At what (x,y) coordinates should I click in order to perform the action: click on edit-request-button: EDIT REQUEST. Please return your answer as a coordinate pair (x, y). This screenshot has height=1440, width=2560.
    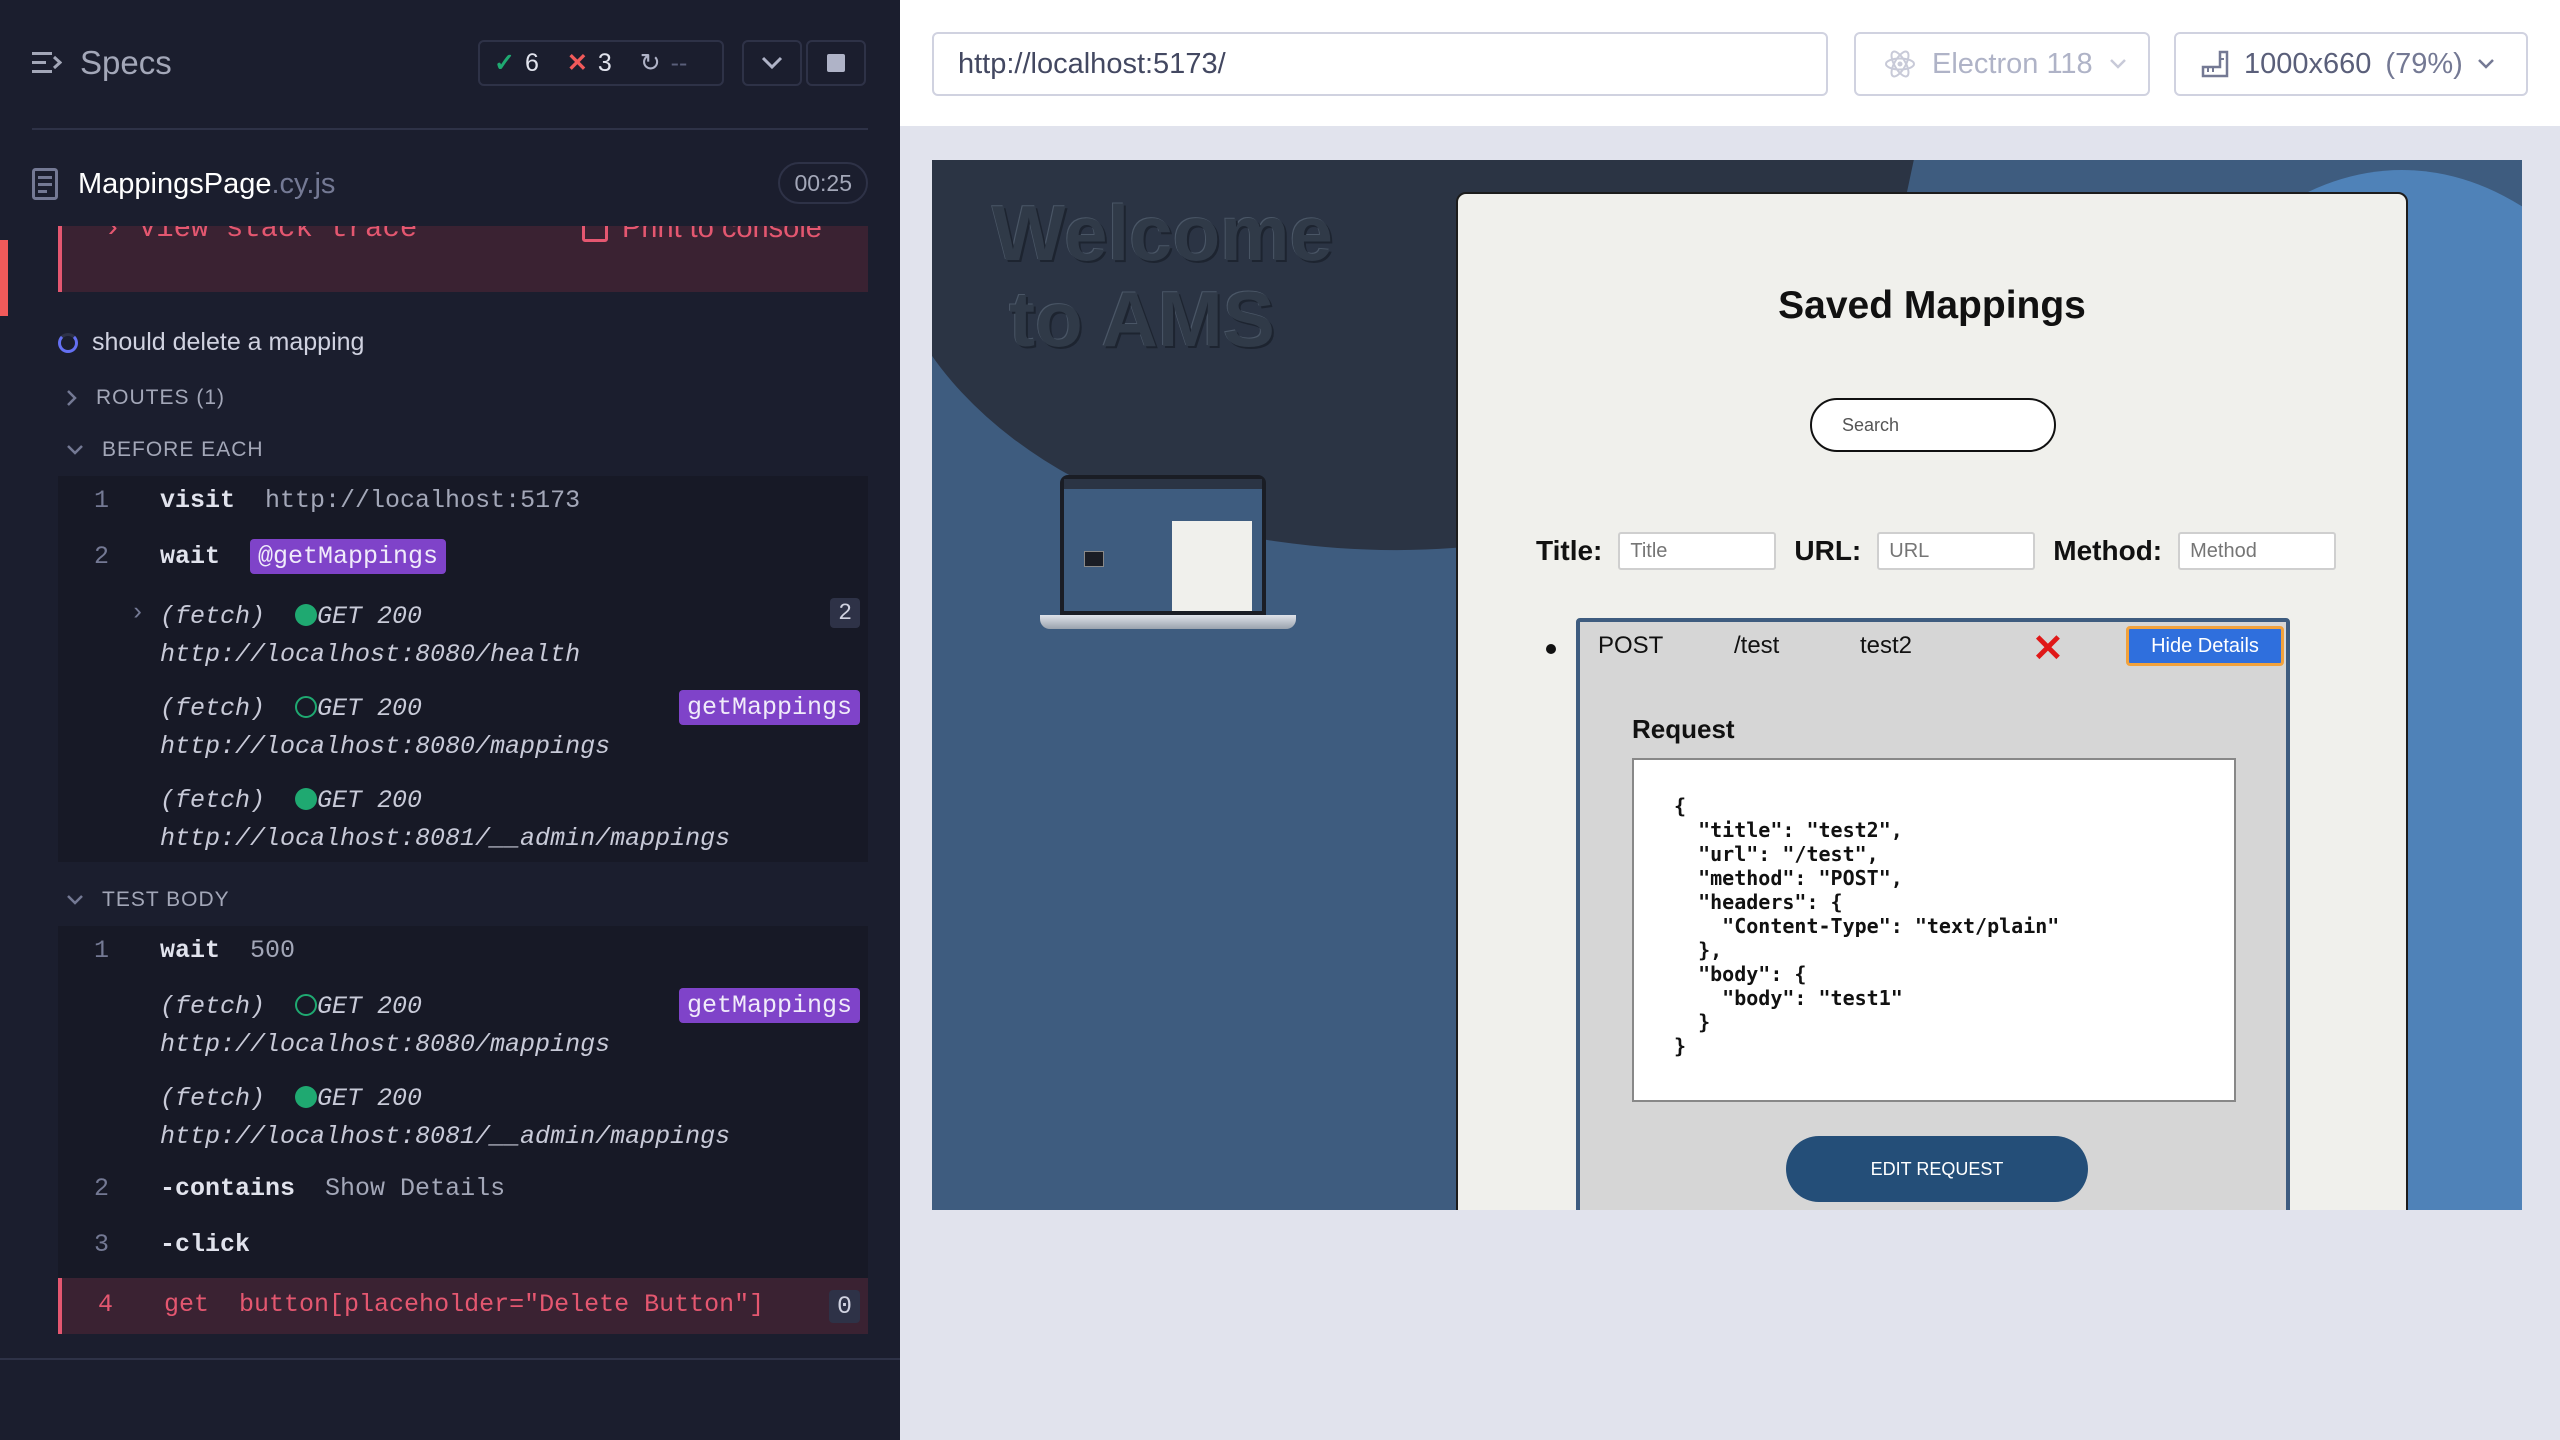
    Looking at the image, I should click on (1937, 1169).